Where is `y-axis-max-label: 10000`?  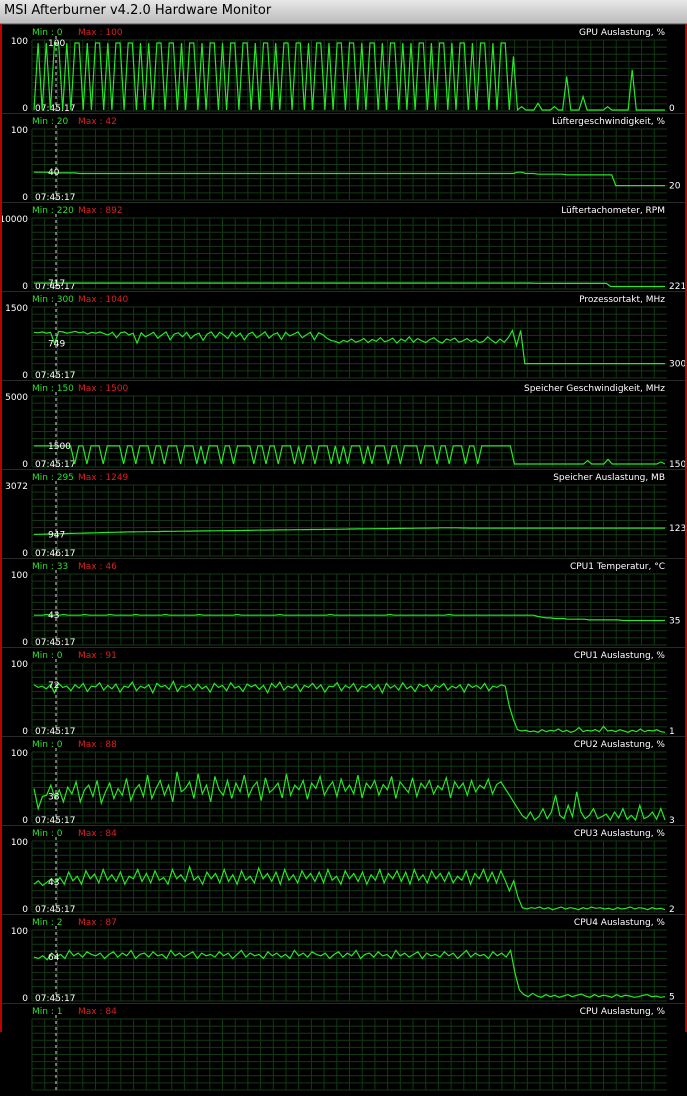
y-axis-max-label: 10000 is located at coordinates (15, 220).